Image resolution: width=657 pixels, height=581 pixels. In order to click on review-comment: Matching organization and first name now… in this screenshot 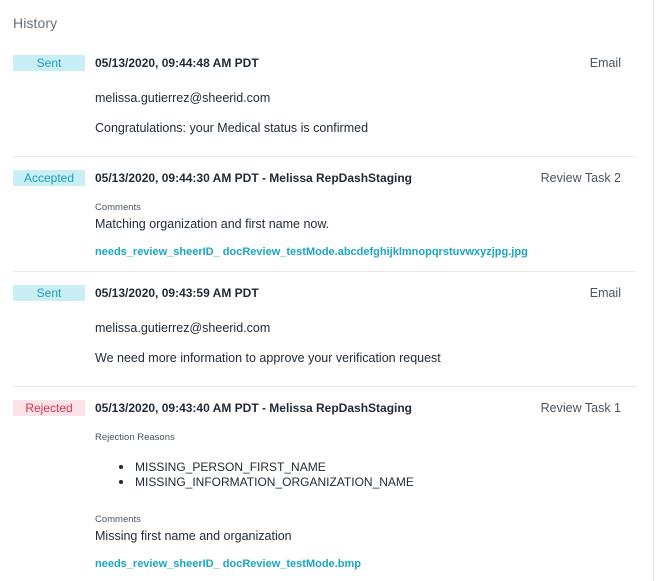, I will do `click(212, 224)`.